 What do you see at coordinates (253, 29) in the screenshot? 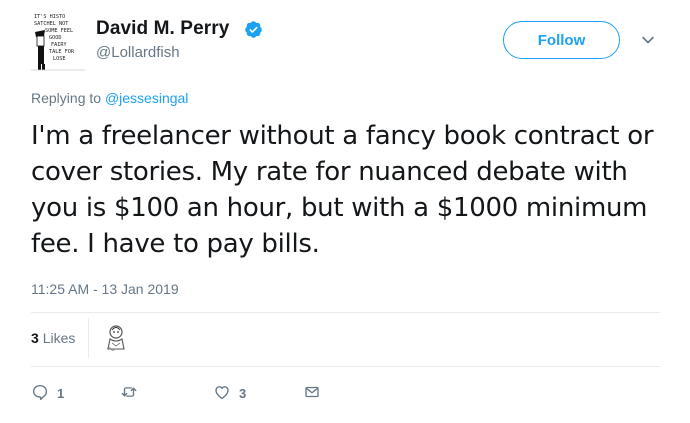
I see `verified-badge-icon` at bounding box center [253, 29].